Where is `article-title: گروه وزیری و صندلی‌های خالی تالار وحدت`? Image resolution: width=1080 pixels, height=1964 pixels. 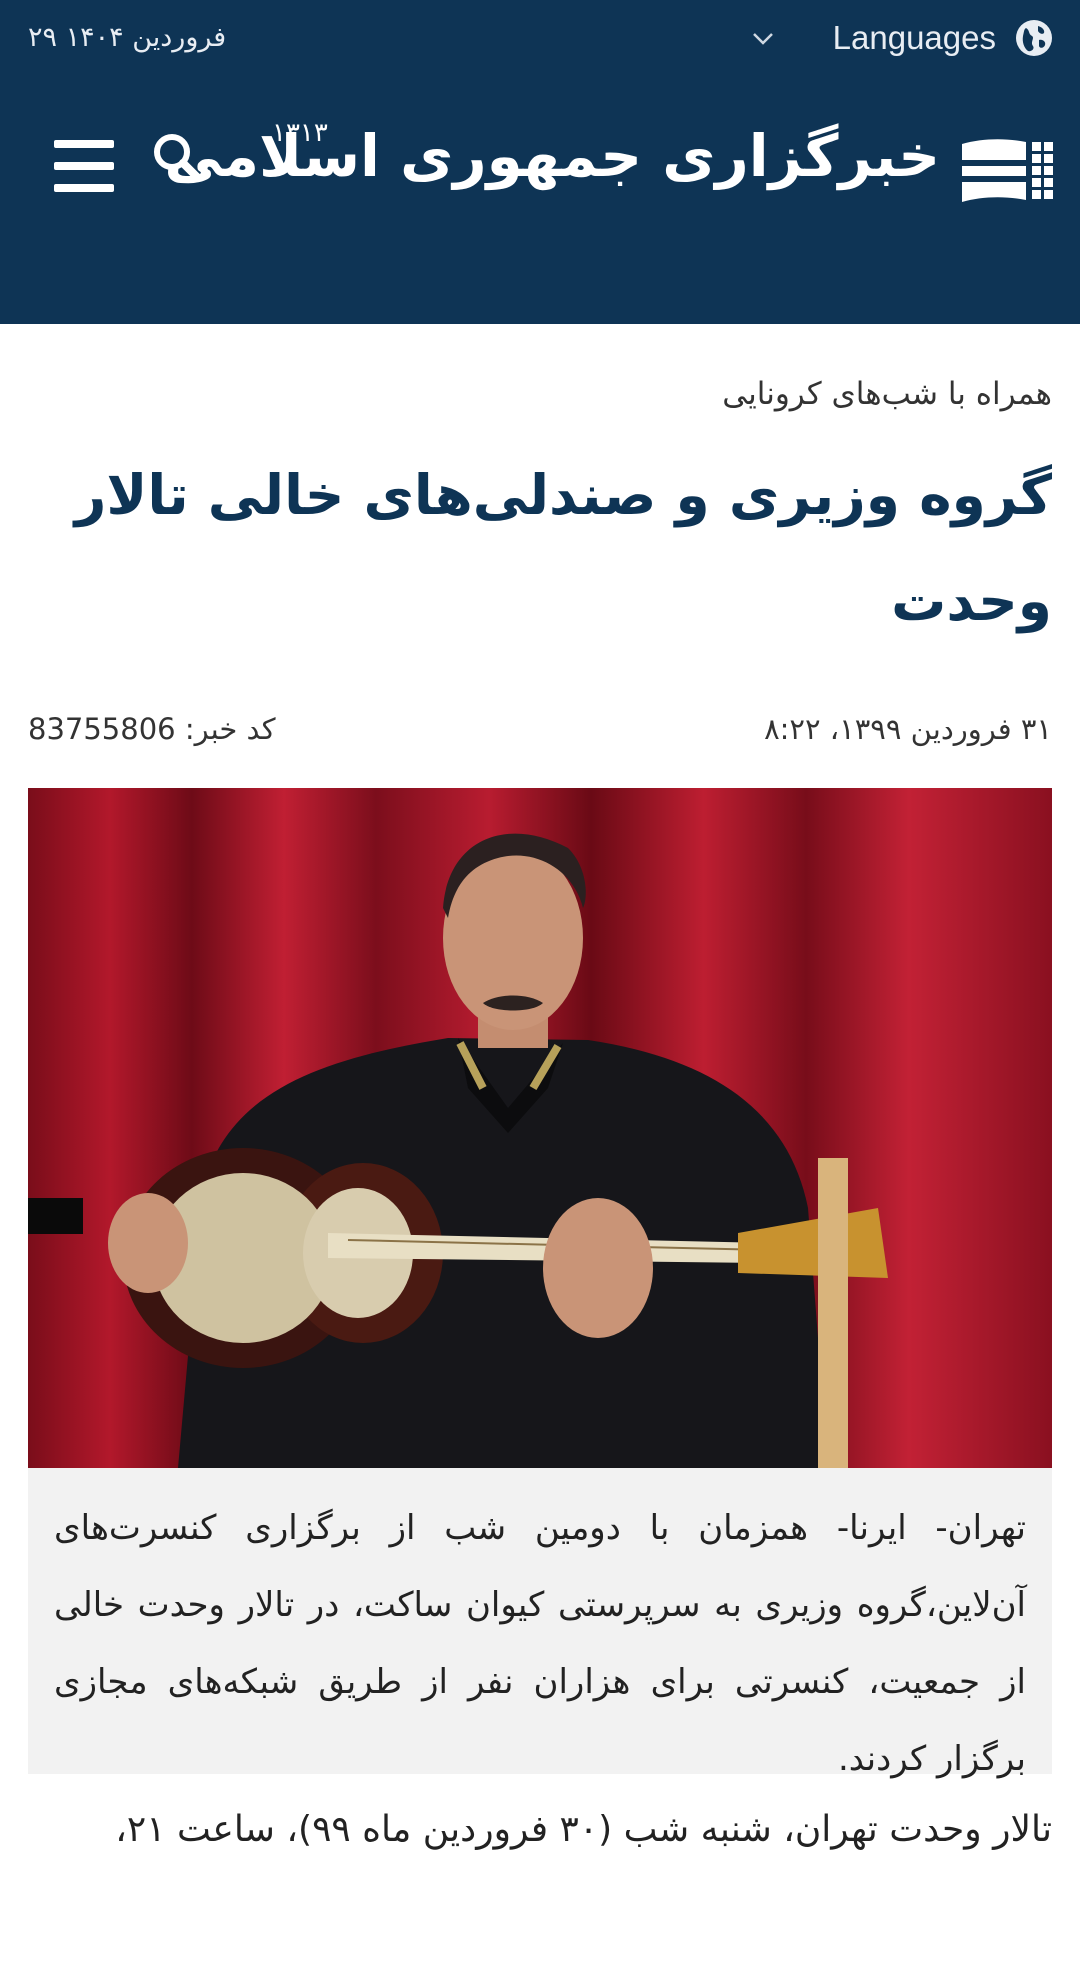 article-title: گروه وزیری و صندلی‌های خالی تالار وحدت is located at coordinates (563, 548).